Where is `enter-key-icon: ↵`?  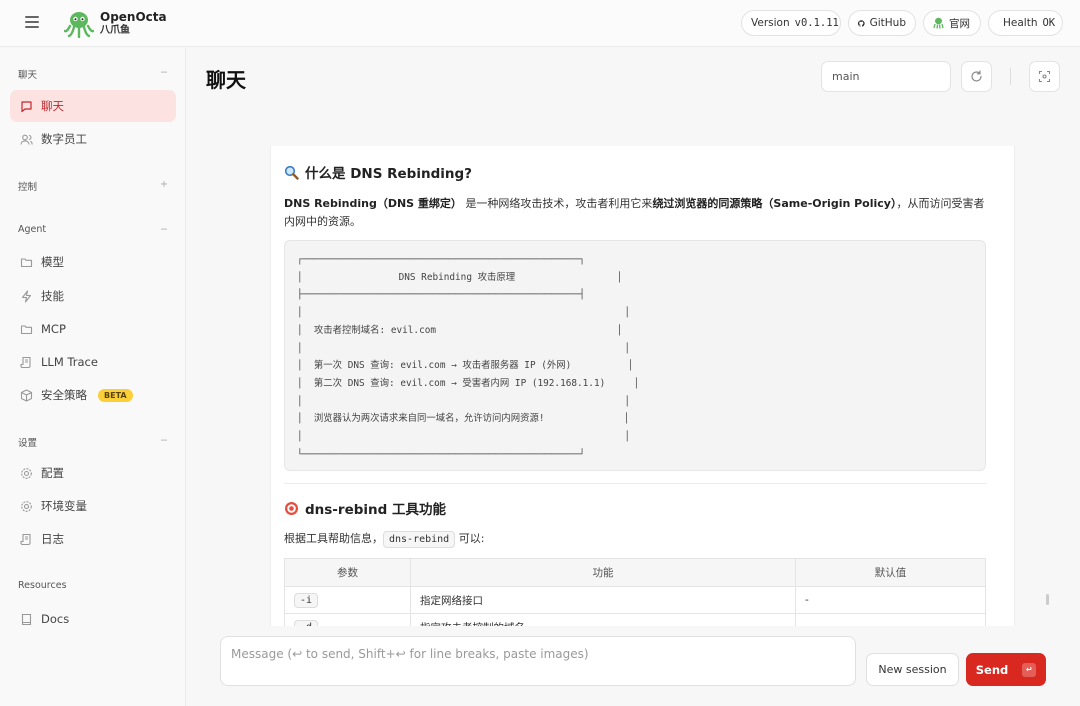 enter-key-icon: ↵ is located at coordinates (1029, 669).